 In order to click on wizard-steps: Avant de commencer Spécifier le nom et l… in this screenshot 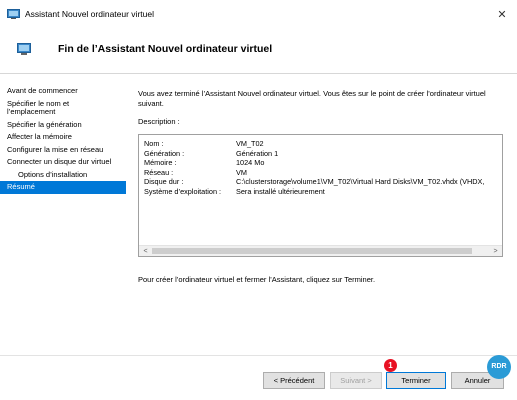, I will do `click(63, 139)`.